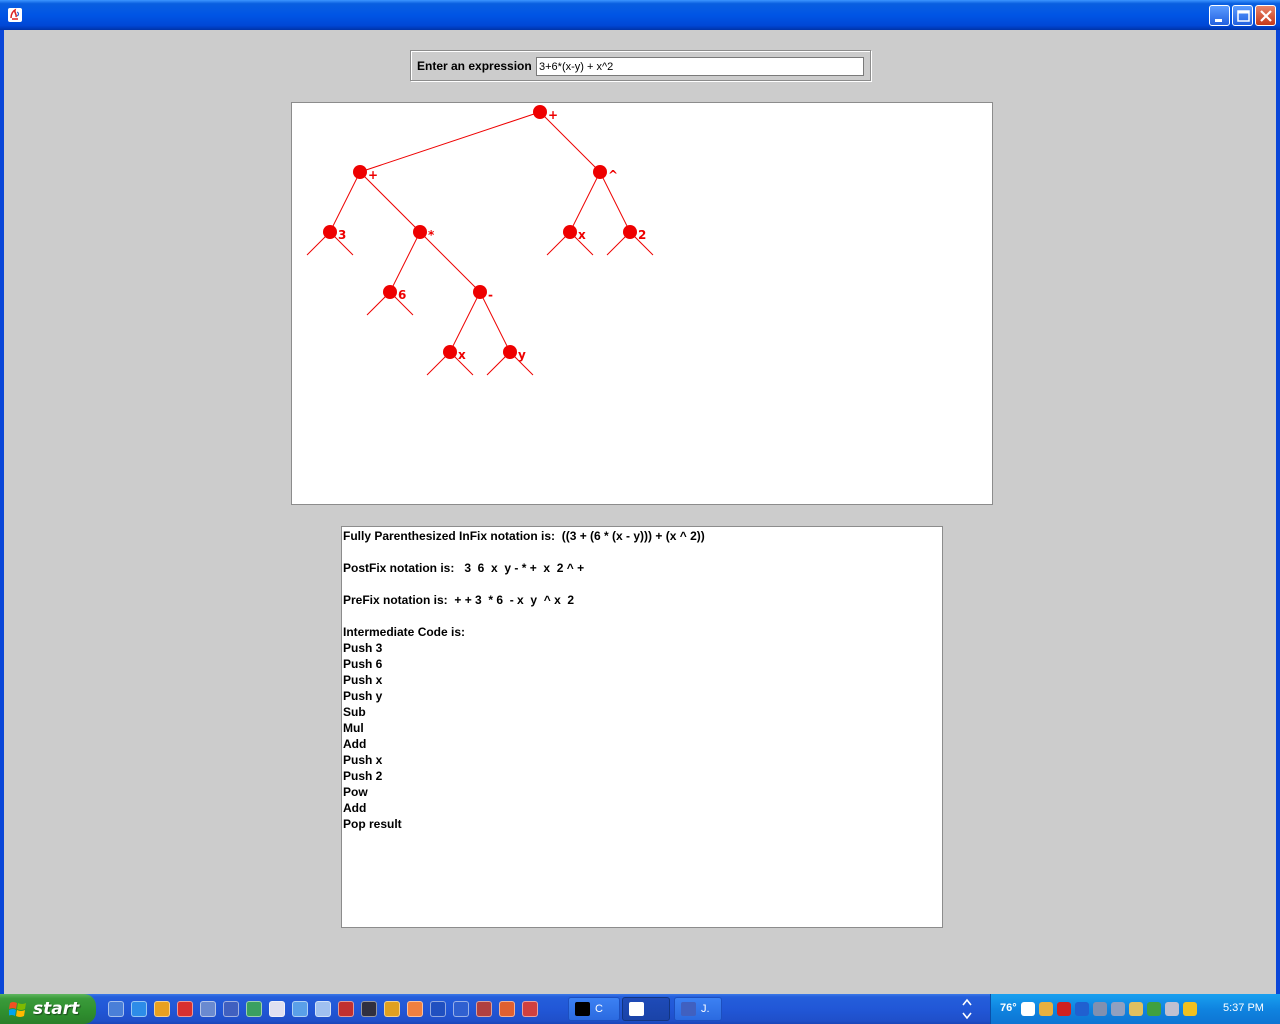  Describe the element at coordinates (363, 696) in the screenshot. I see `output-line: Push y` at that location.